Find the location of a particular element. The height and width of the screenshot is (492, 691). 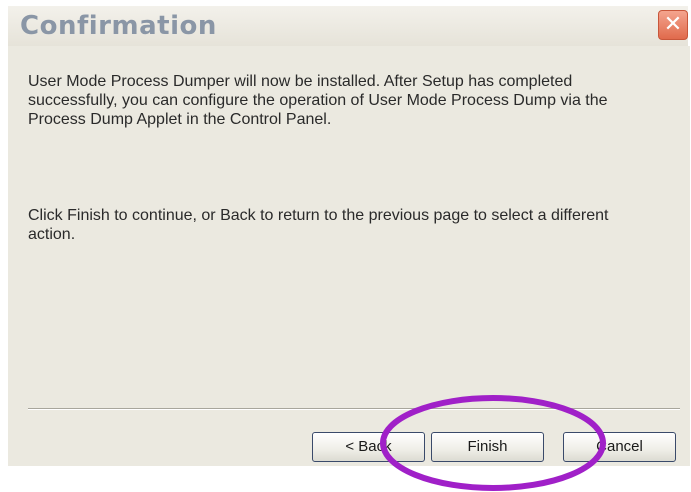

back-button: < Back is located at coordinates (368, 447).